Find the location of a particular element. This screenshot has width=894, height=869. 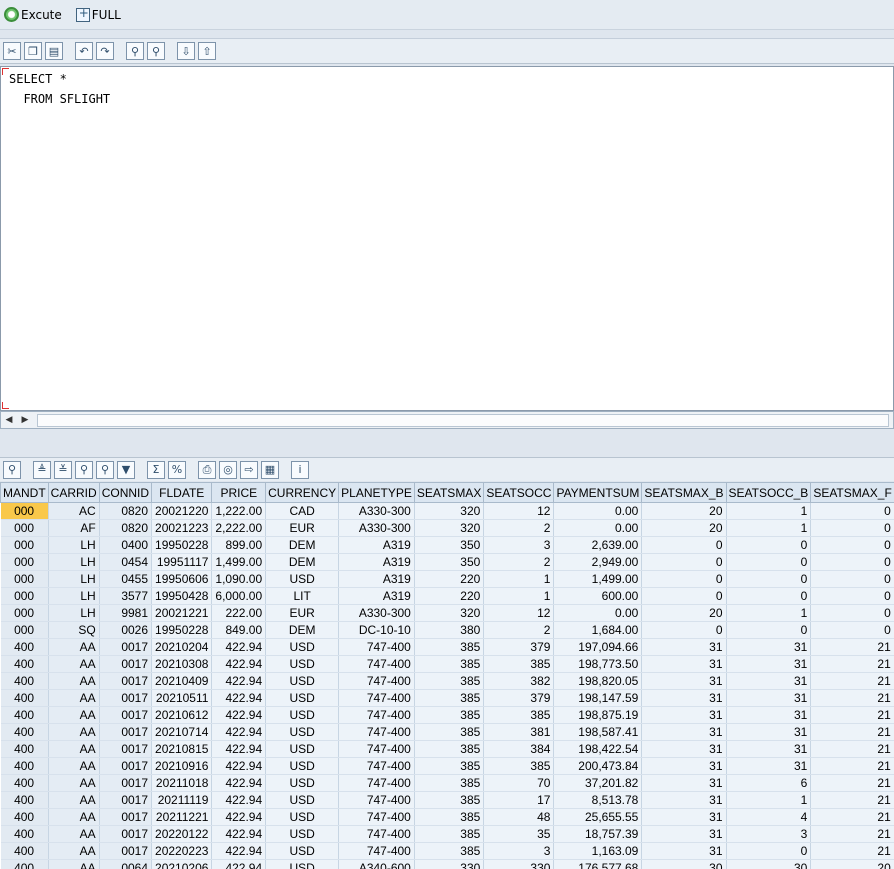

table-cell-paymentsum: 198,820.05 is located at coordinates (598, 681).